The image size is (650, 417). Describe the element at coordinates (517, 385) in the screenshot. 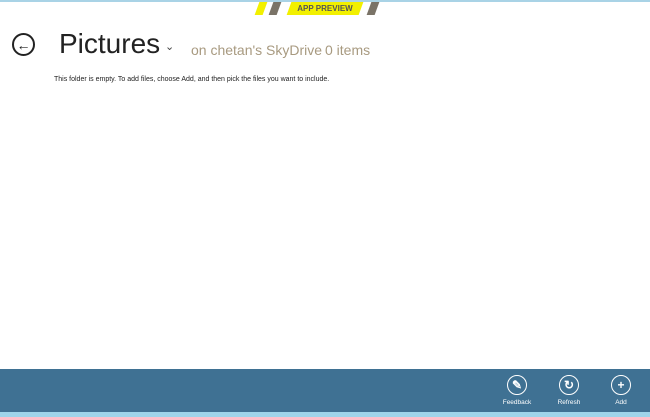

I see `feedback-icon: ✎` at that location.